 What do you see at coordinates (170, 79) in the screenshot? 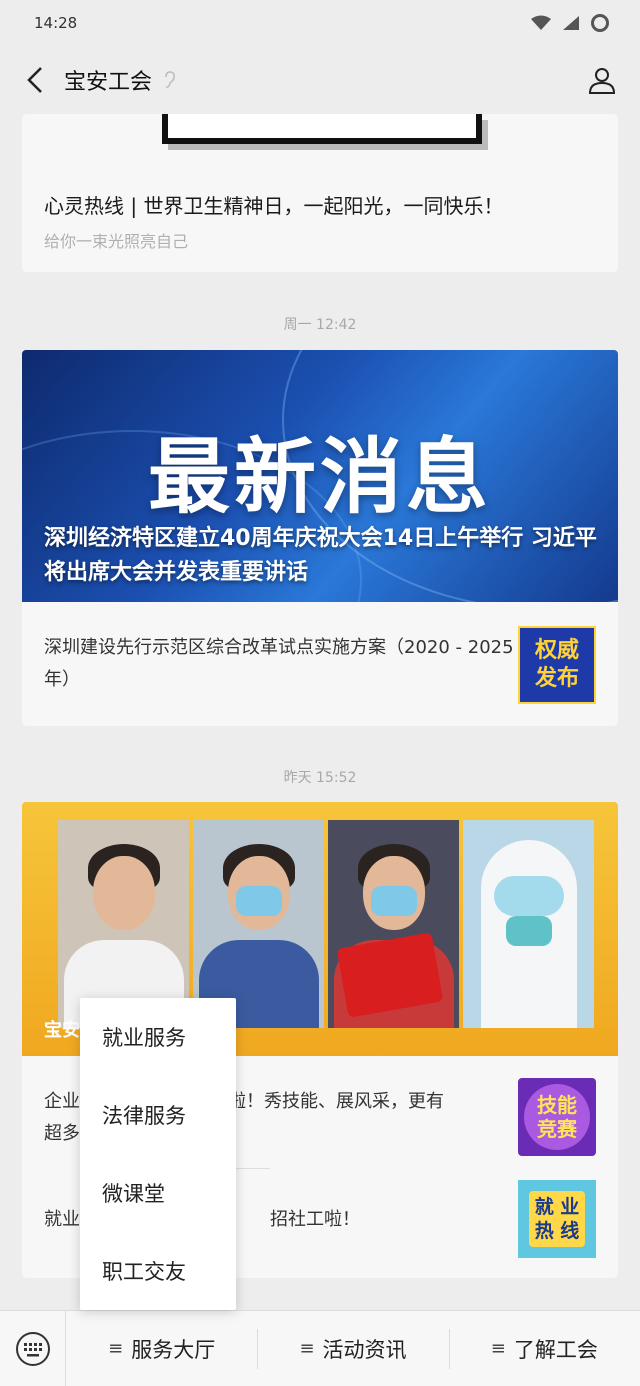
I see `ear-icon` at bounding box center [170, 79].